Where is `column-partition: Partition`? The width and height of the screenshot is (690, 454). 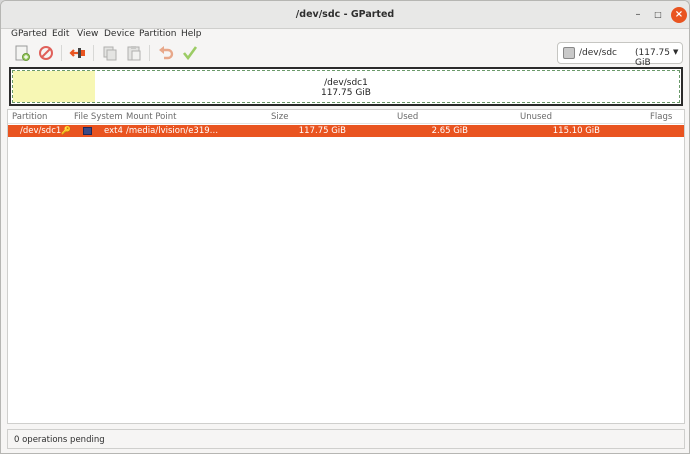 column-partition: Partition is located at coordinates (29, 117).